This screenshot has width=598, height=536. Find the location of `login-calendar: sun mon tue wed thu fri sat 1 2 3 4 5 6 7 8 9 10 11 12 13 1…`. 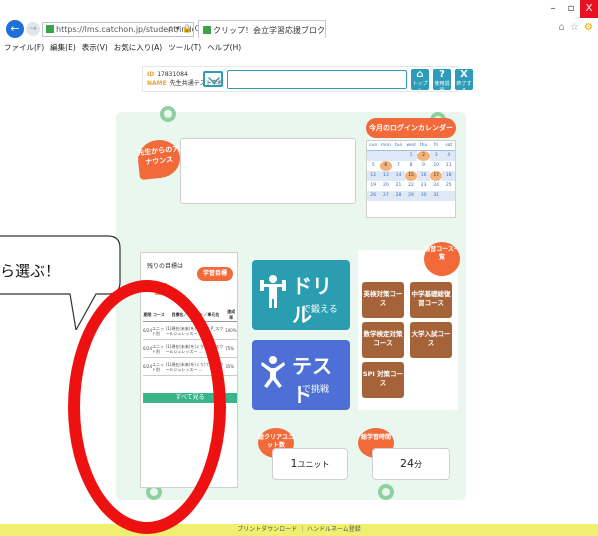

login-calendar: sun mon tue wed thu fri sat 1 2 3 4 5 6 7 8 9 10 11 12 13 1… is located at coordinates (411, 179).